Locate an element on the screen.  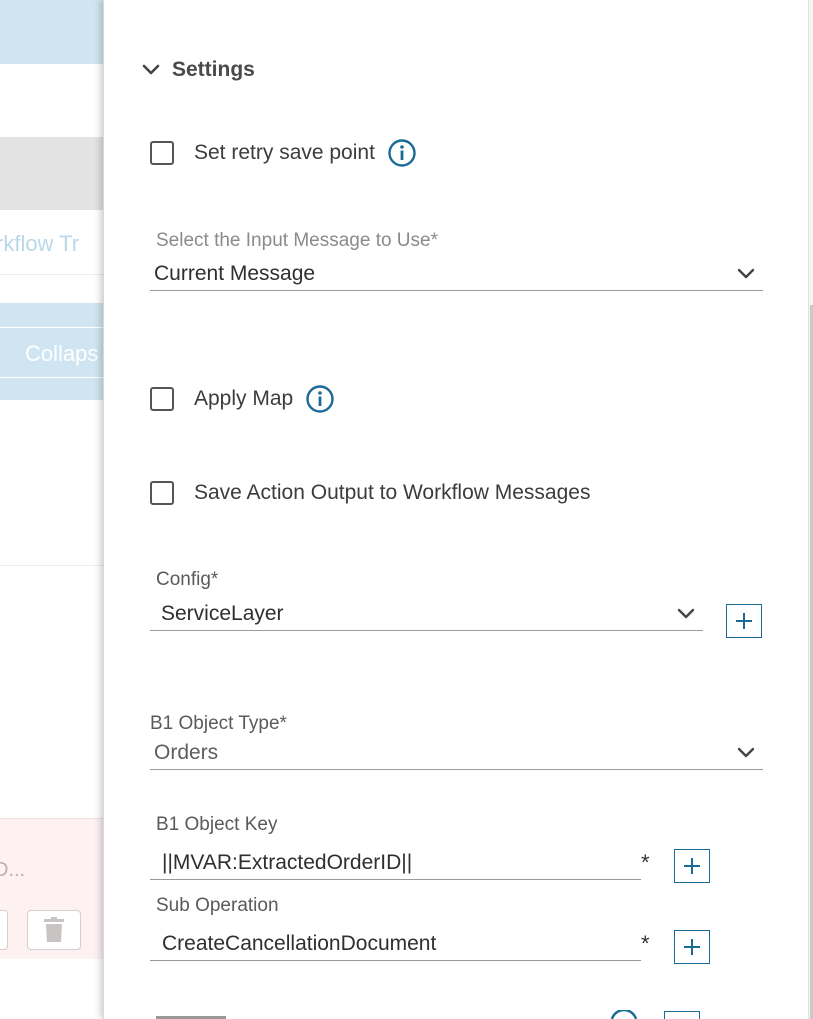
next-add-button-cutoff is located at coordinates (682, 1015).